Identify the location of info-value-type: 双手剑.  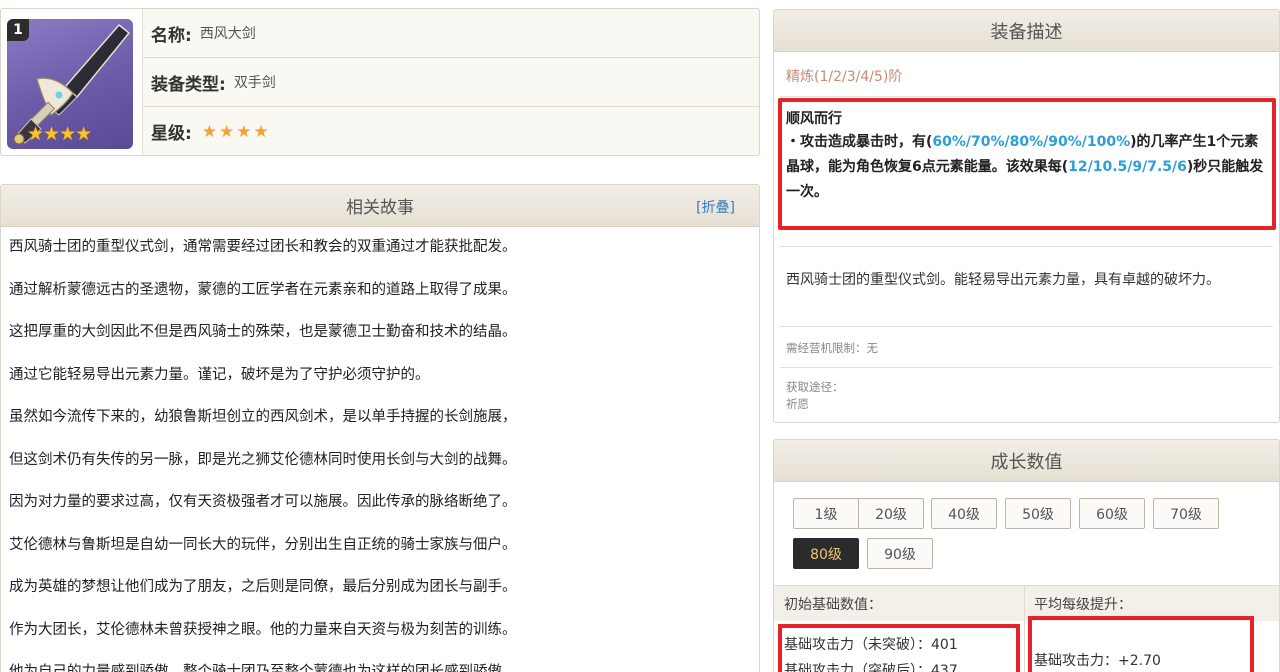
(254, 83).